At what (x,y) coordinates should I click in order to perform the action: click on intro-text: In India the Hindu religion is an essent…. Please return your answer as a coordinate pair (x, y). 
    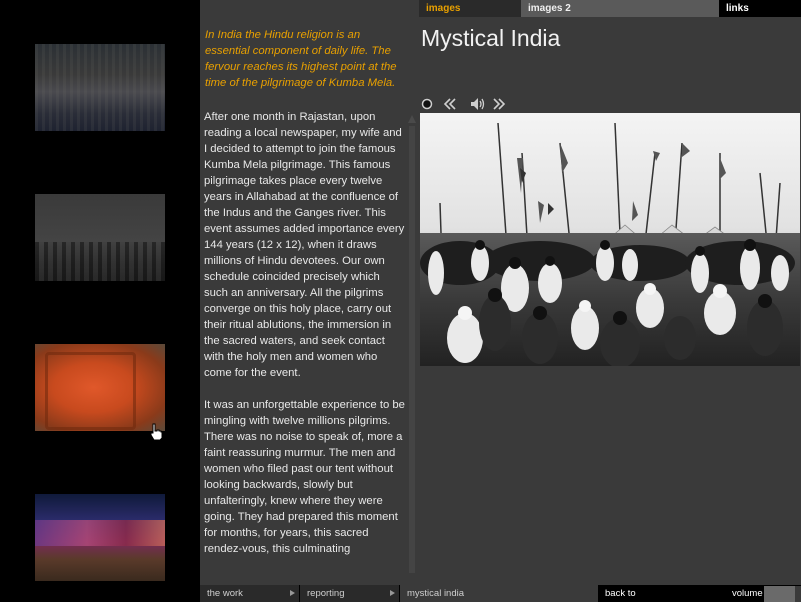
    Looking at the image, I should click on (301, 59).